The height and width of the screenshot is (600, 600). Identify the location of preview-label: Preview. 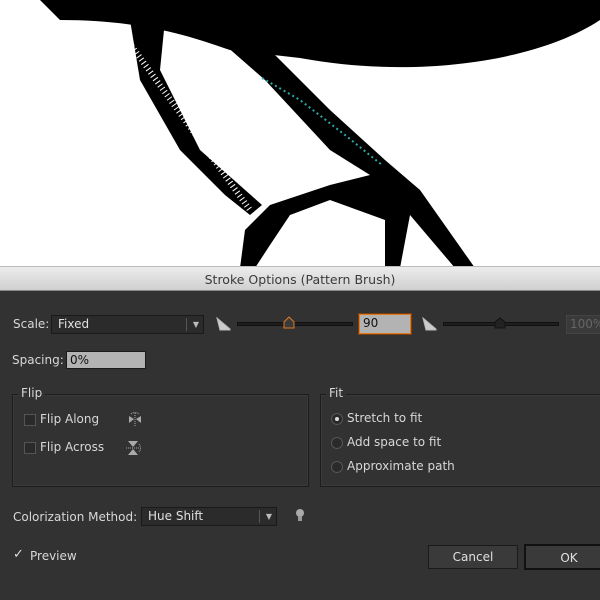
(53, 556).